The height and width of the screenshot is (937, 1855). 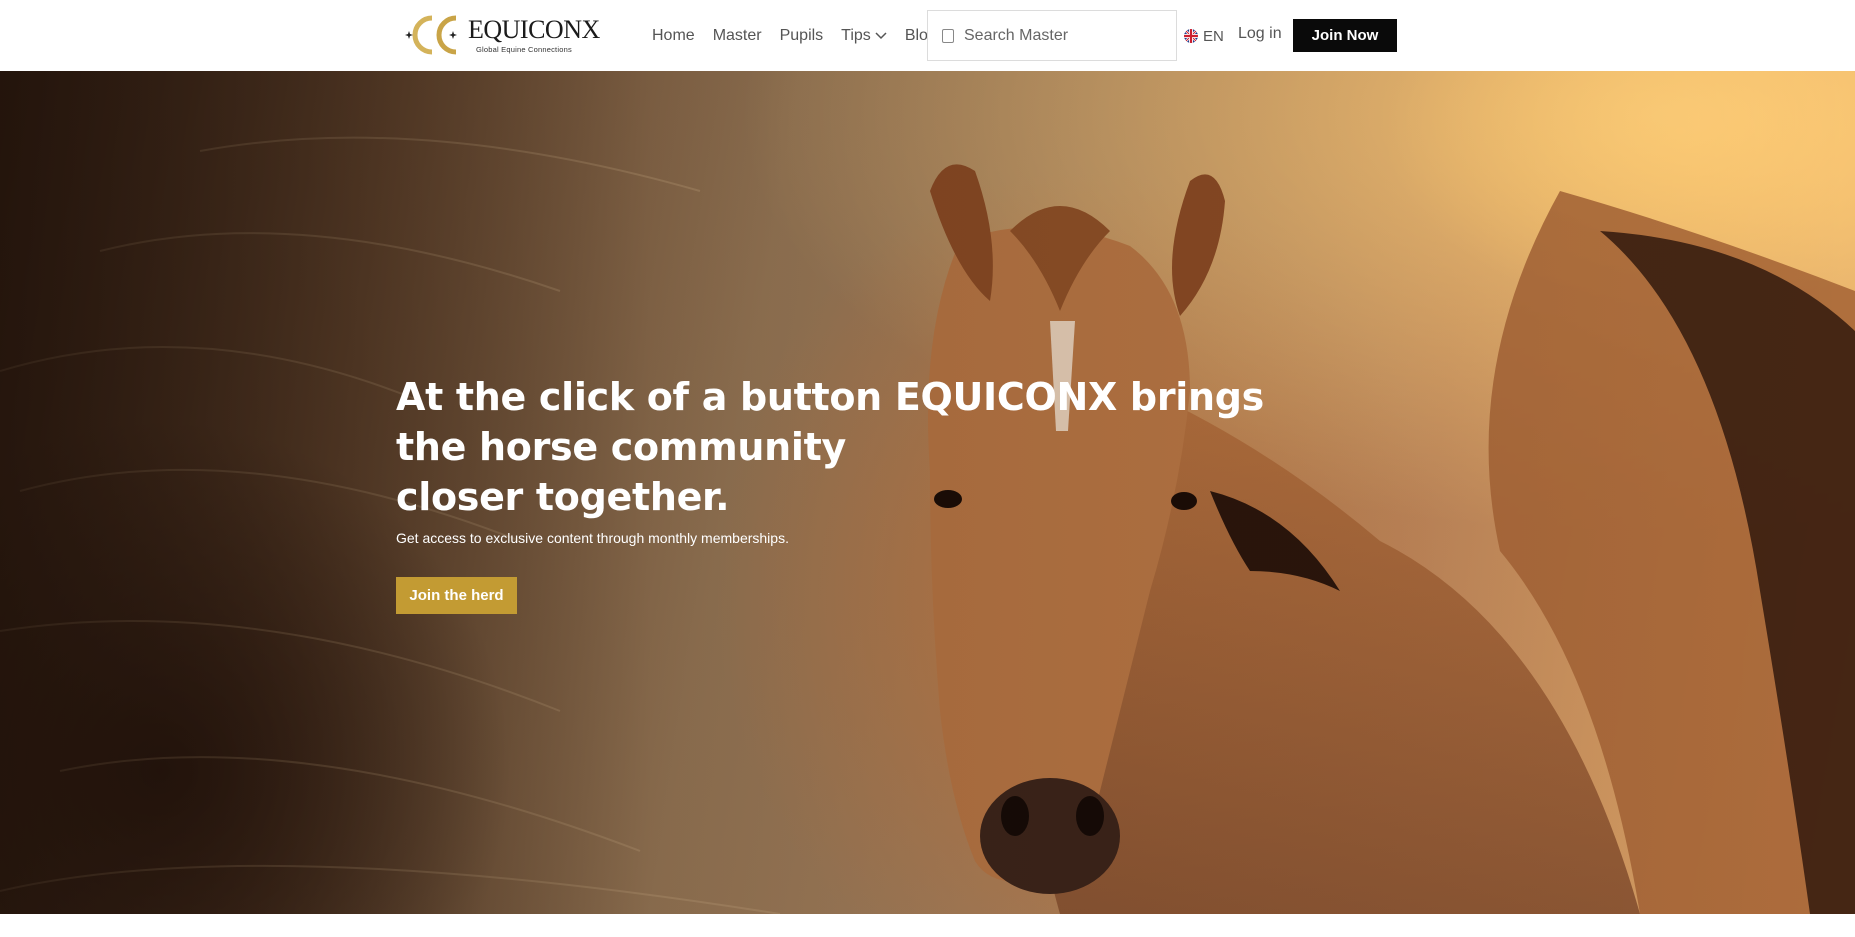 I want to click on search-icon, so click(x=948, y=35).